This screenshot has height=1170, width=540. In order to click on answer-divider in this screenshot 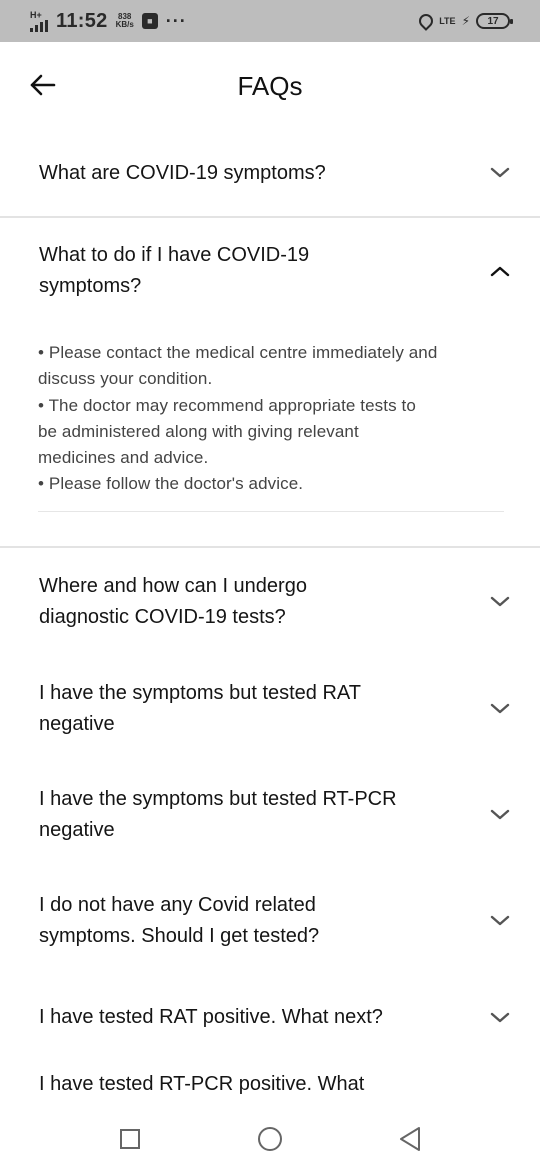, I will do `click(271, 511)`.